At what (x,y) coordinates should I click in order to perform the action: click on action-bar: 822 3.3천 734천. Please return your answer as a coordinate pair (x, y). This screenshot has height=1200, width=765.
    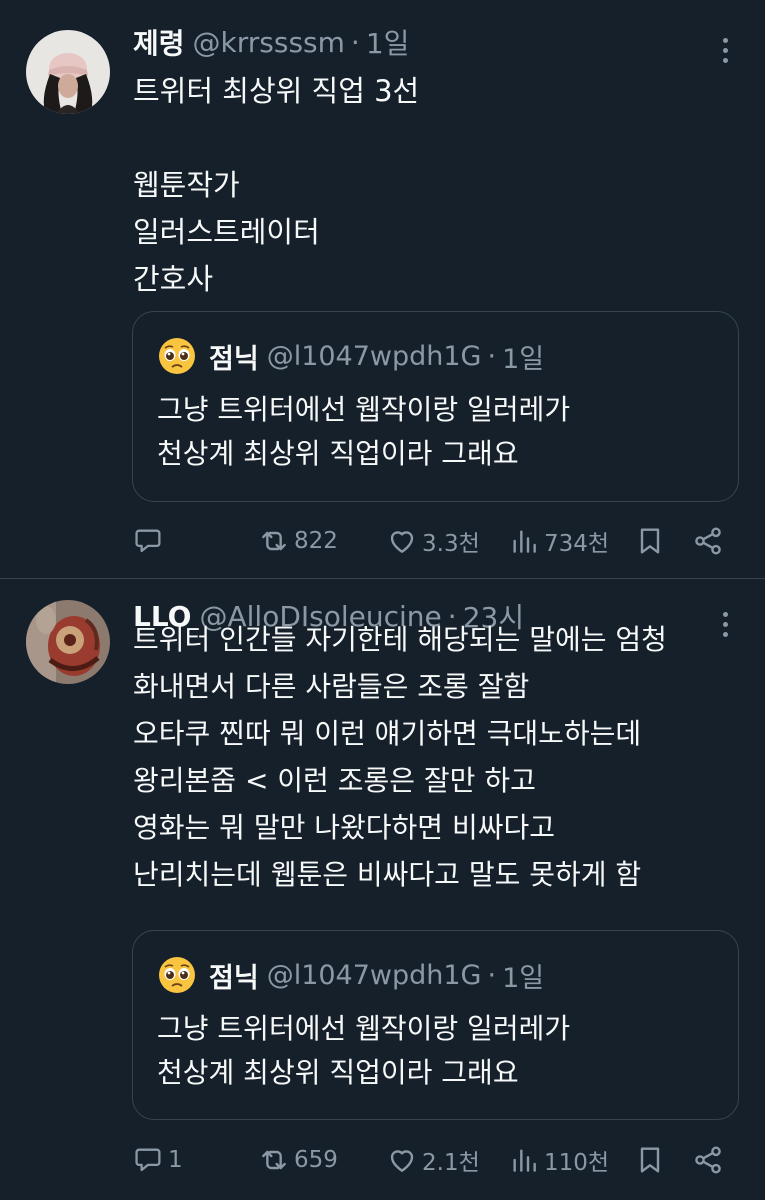
    Looking at the image, I should click on (432, 541).